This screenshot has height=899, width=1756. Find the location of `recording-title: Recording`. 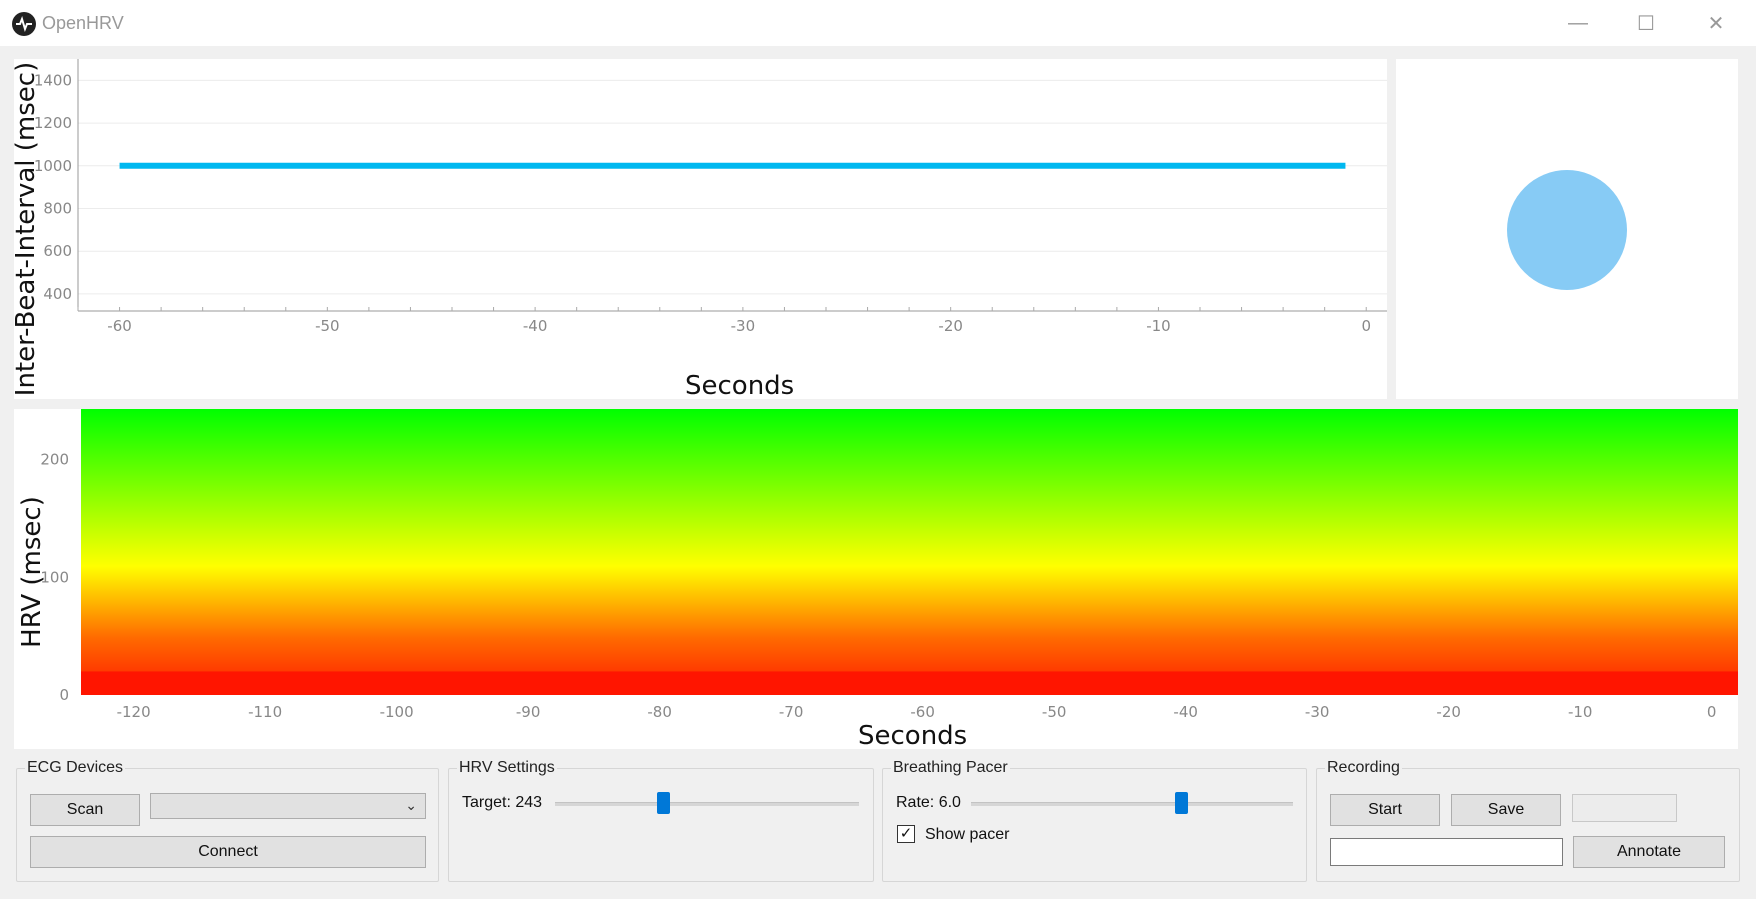

recording-title: Recording is located at coordinates (1363, 768).